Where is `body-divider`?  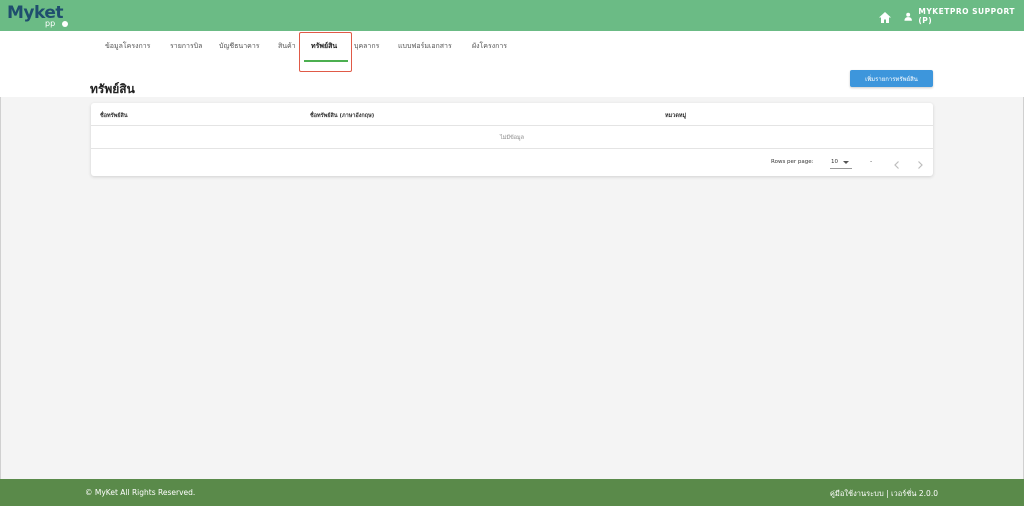
body-divider is located at coordinates (512, 148).